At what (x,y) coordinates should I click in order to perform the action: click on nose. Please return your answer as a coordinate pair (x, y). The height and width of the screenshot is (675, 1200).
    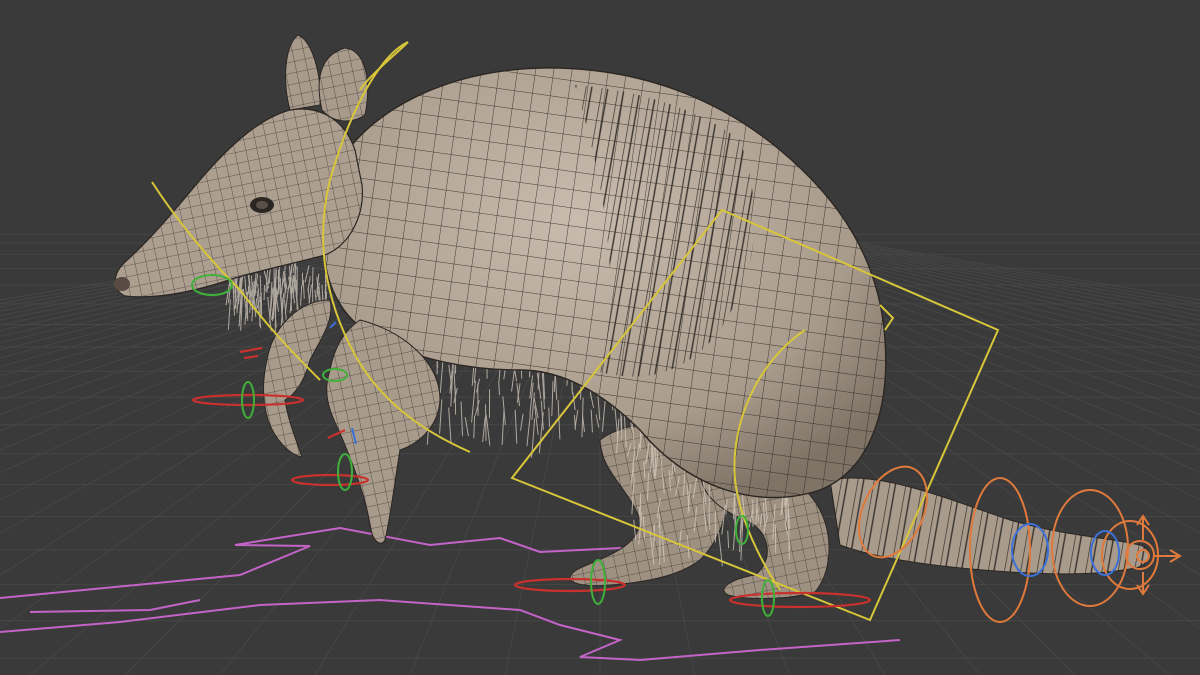
    Looking at the image, I should click on (122, 284).